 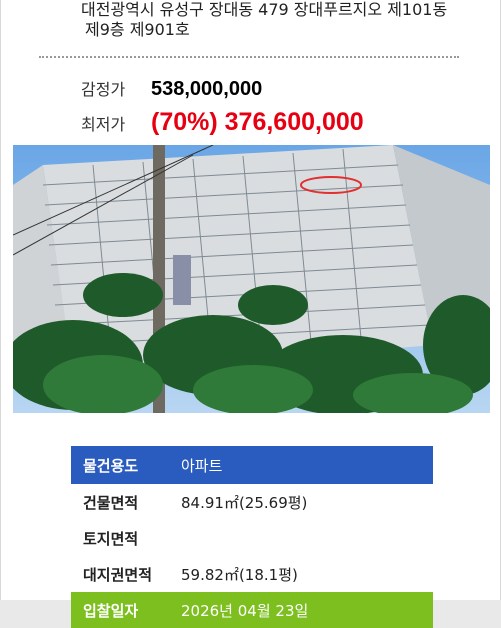 I want to click on info-row-bid-date: 입찰일자 2026년 04월 23일, so click(x=252, y=610).